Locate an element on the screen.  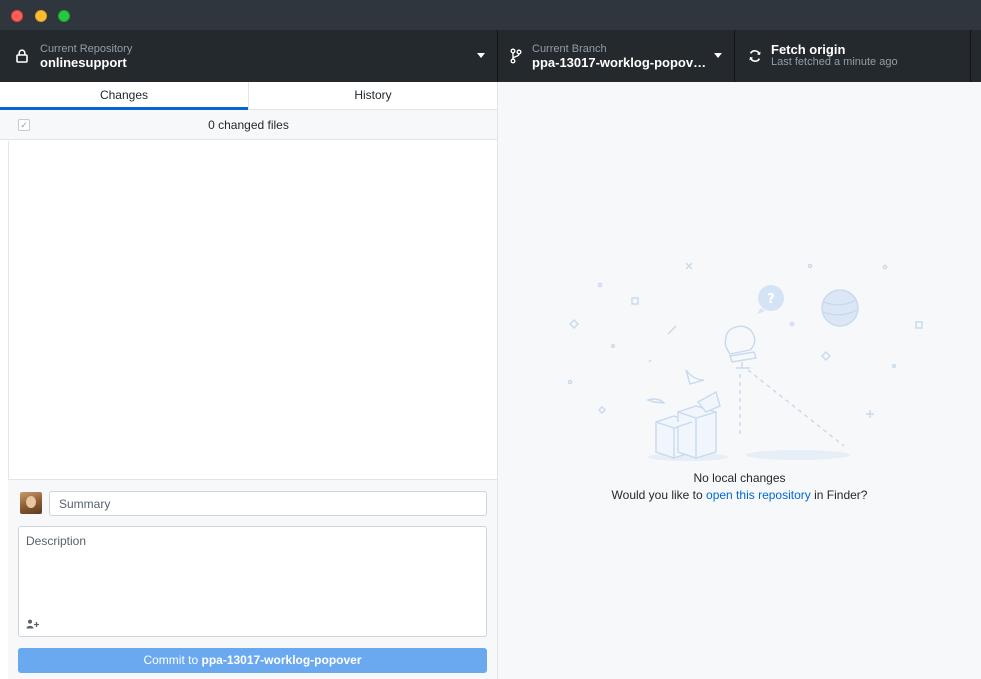
commit-message-panel: Commit to ppa-13017-worklog-popover is located at coordinates (252, 579).